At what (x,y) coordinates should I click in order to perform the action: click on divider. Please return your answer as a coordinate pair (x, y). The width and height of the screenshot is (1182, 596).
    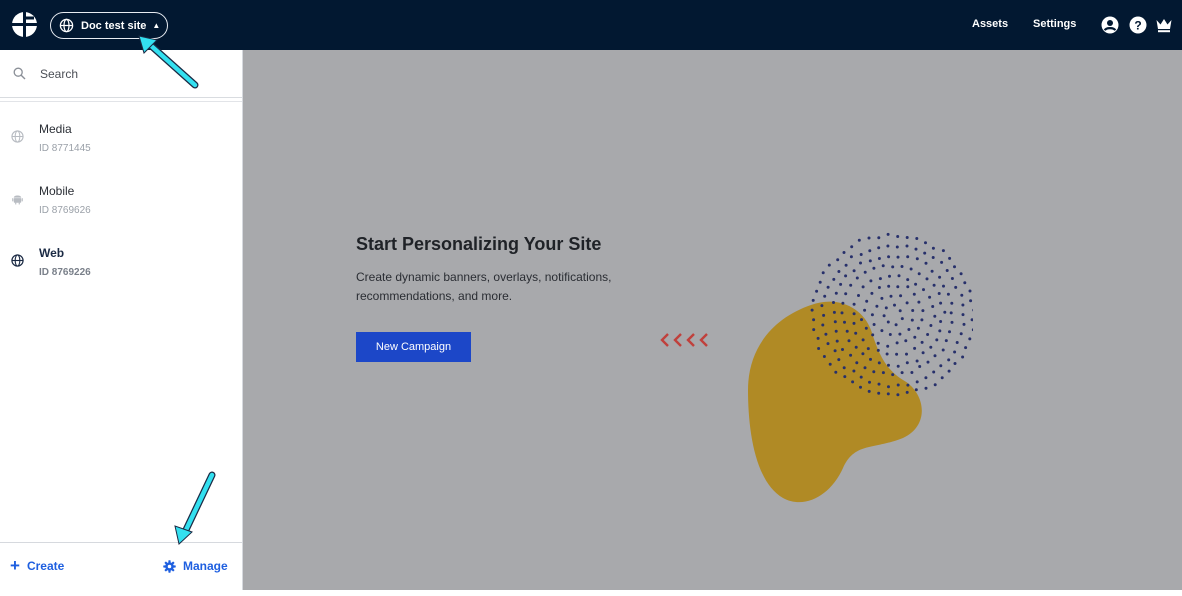
    Looking at the image, I should click on (121, 101).